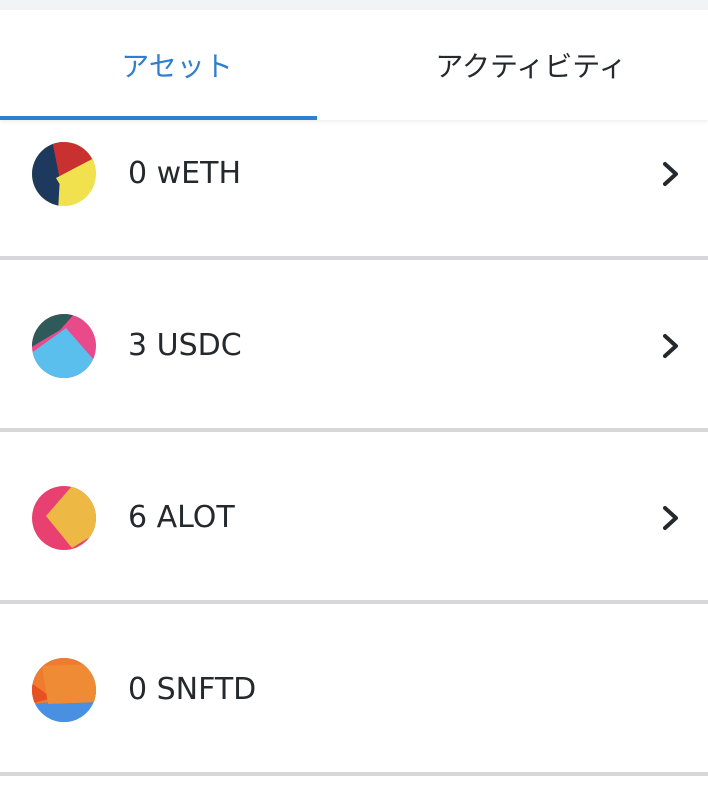 Image resolution: width=708 pixels, height=786 pixels. I want to click on asset-label: 0 SNFTD, so click(192, 689).